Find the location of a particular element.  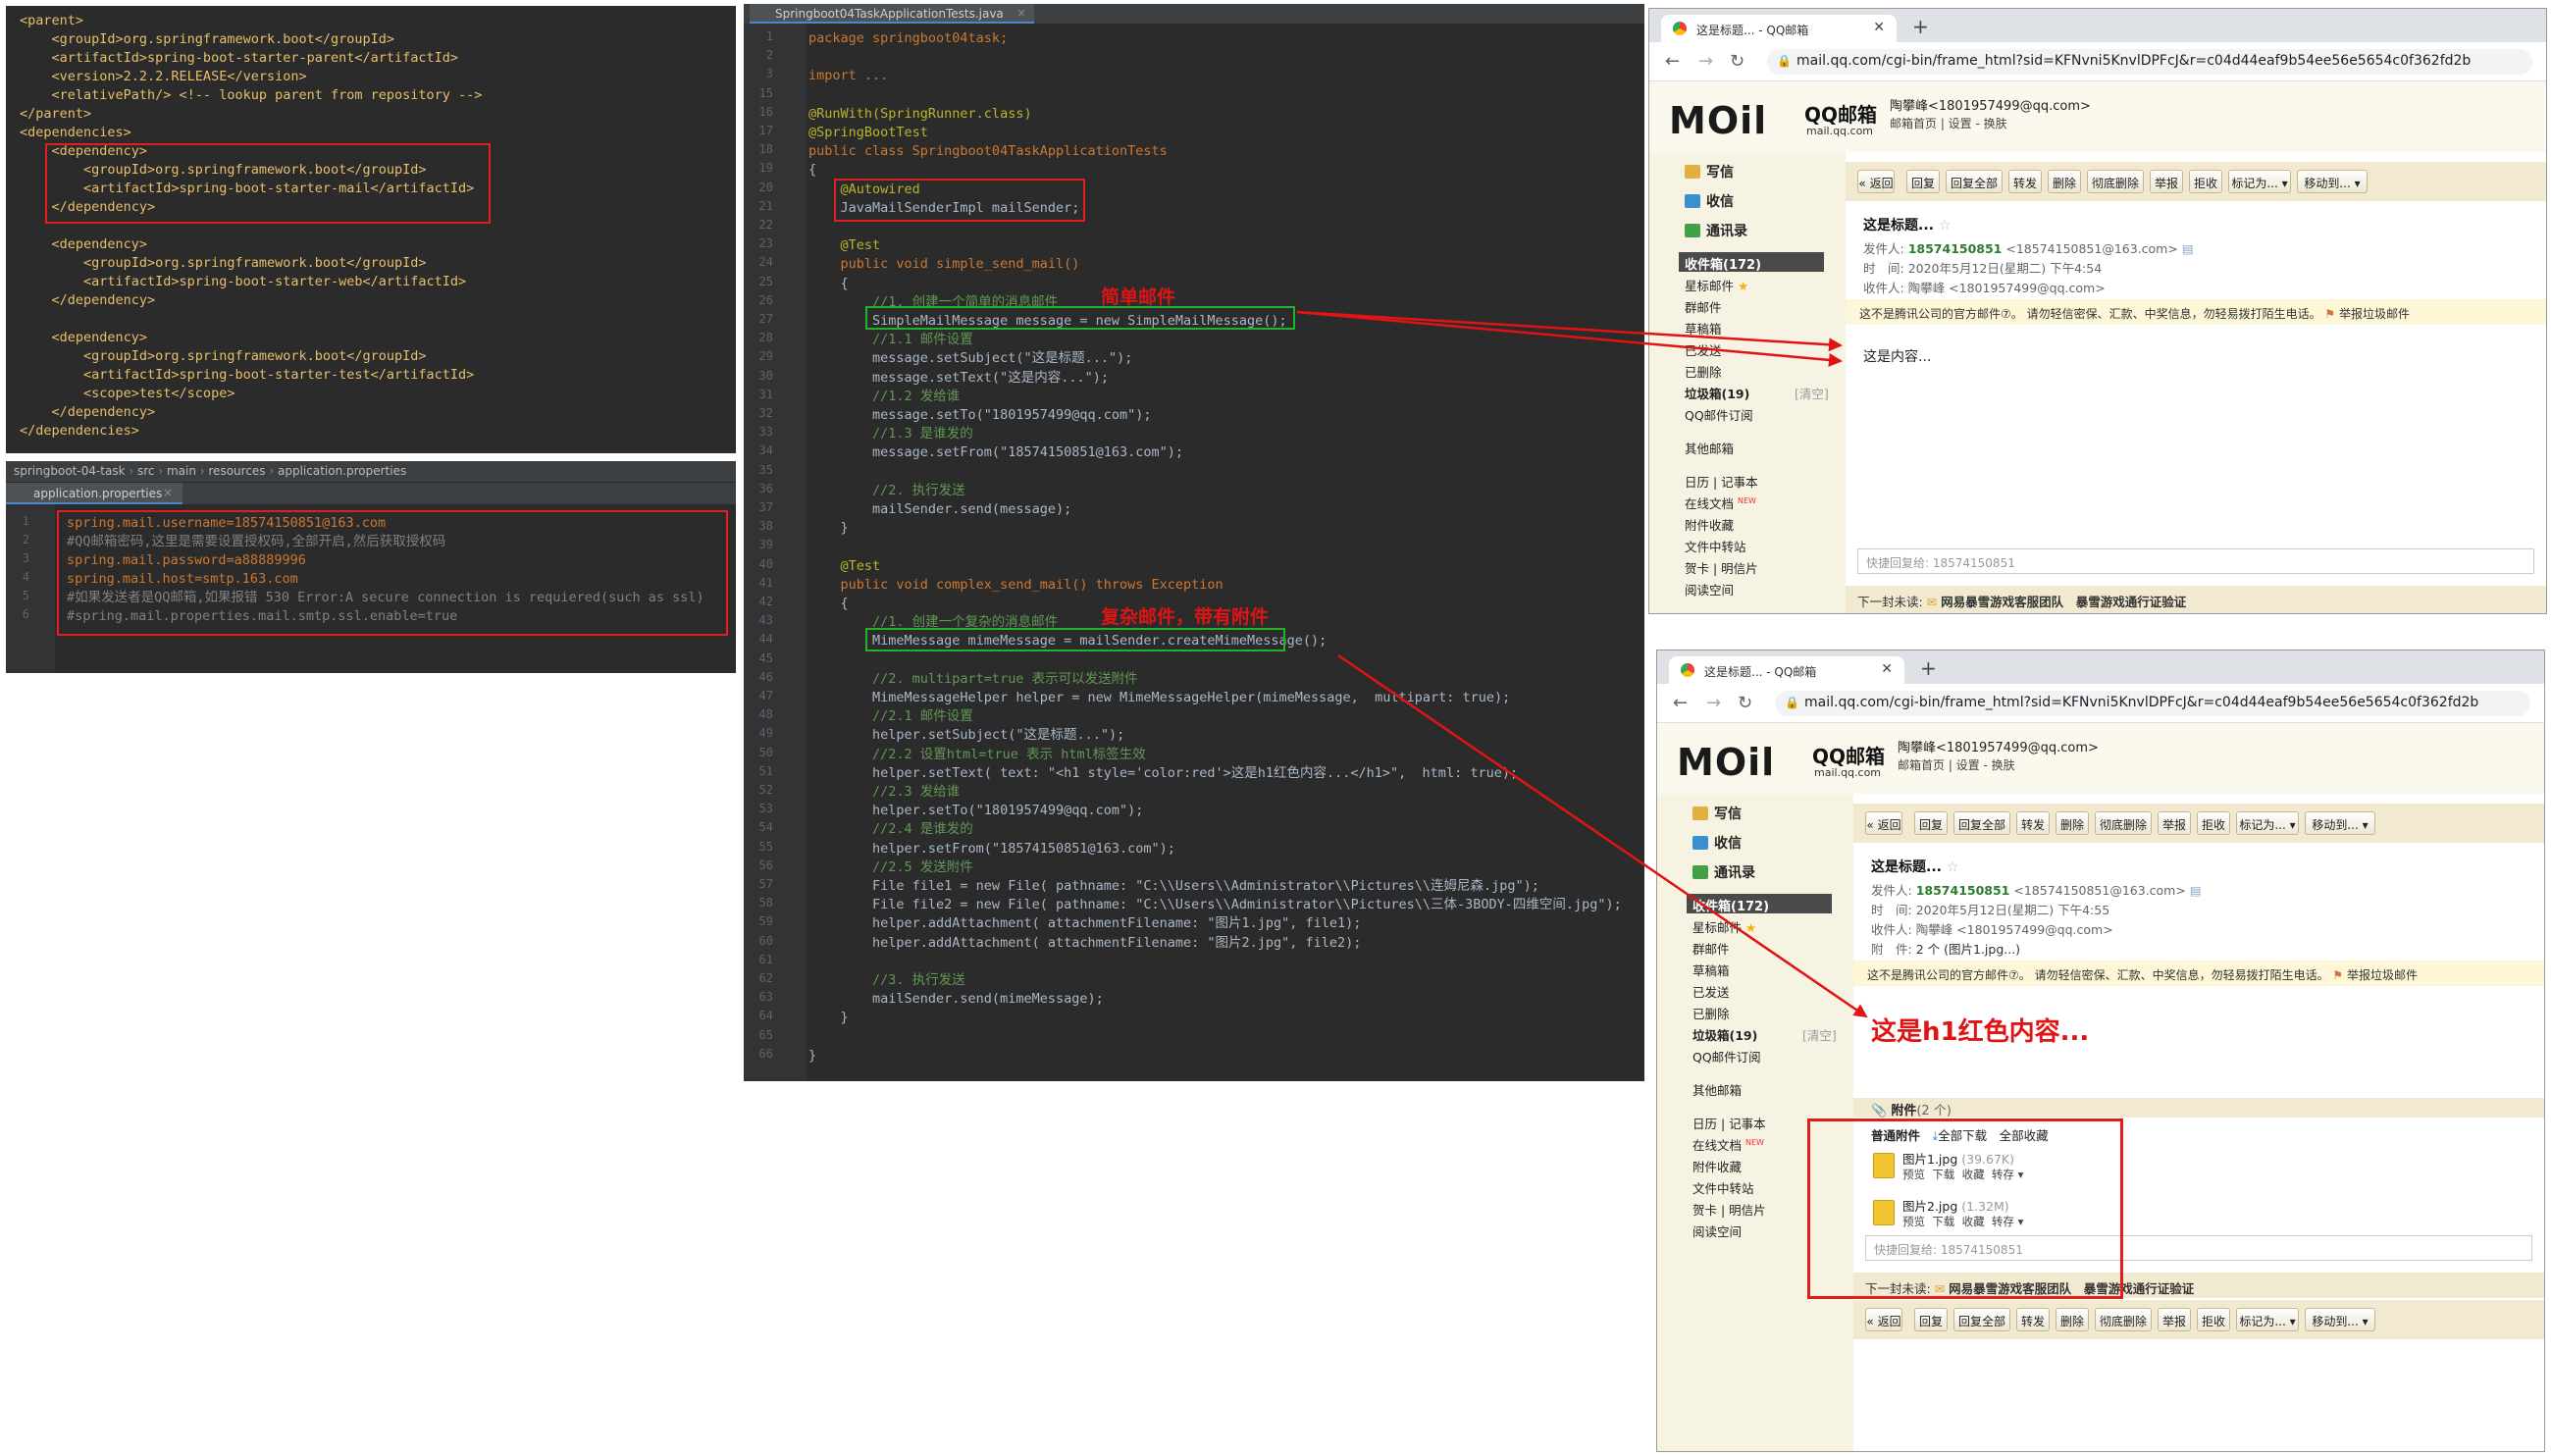

arrow-overlay is located at coordinates (1582, 664).